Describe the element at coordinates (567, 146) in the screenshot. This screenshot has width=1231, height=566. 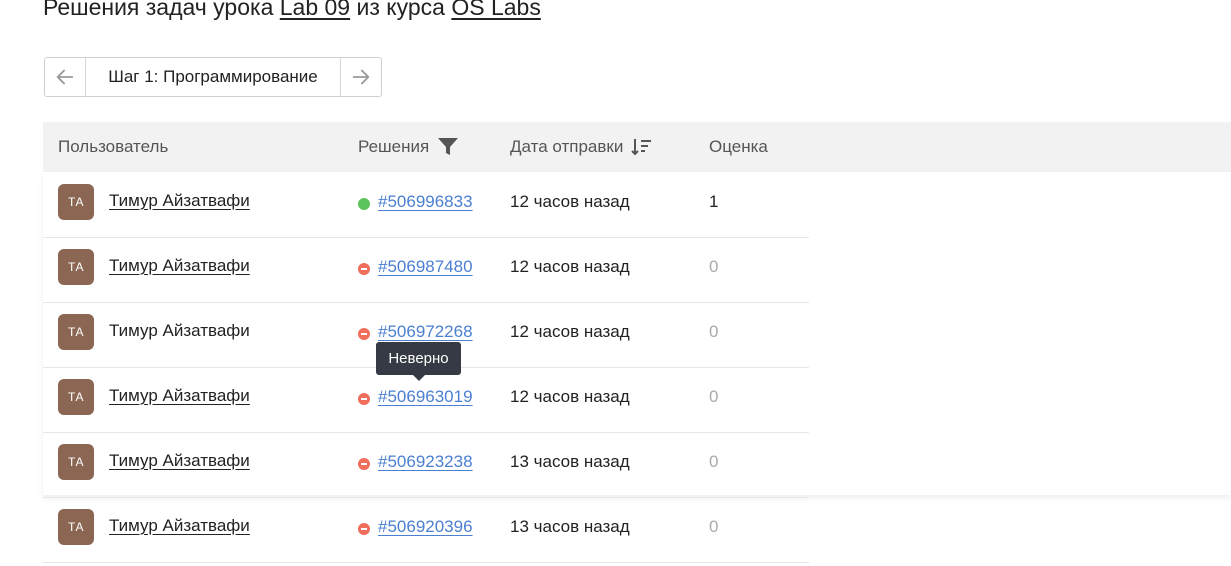
I see `header-date-label: Дата отправки` at that location.